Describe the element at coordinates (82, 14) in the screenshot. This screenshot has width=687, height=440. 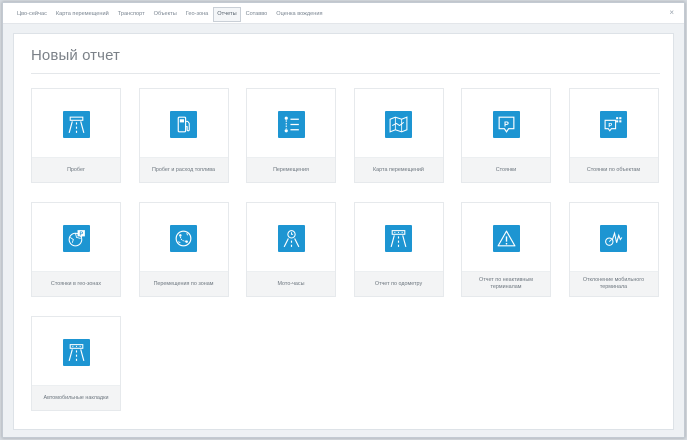
I see `nav-tab: Карта перемещений` at that location.